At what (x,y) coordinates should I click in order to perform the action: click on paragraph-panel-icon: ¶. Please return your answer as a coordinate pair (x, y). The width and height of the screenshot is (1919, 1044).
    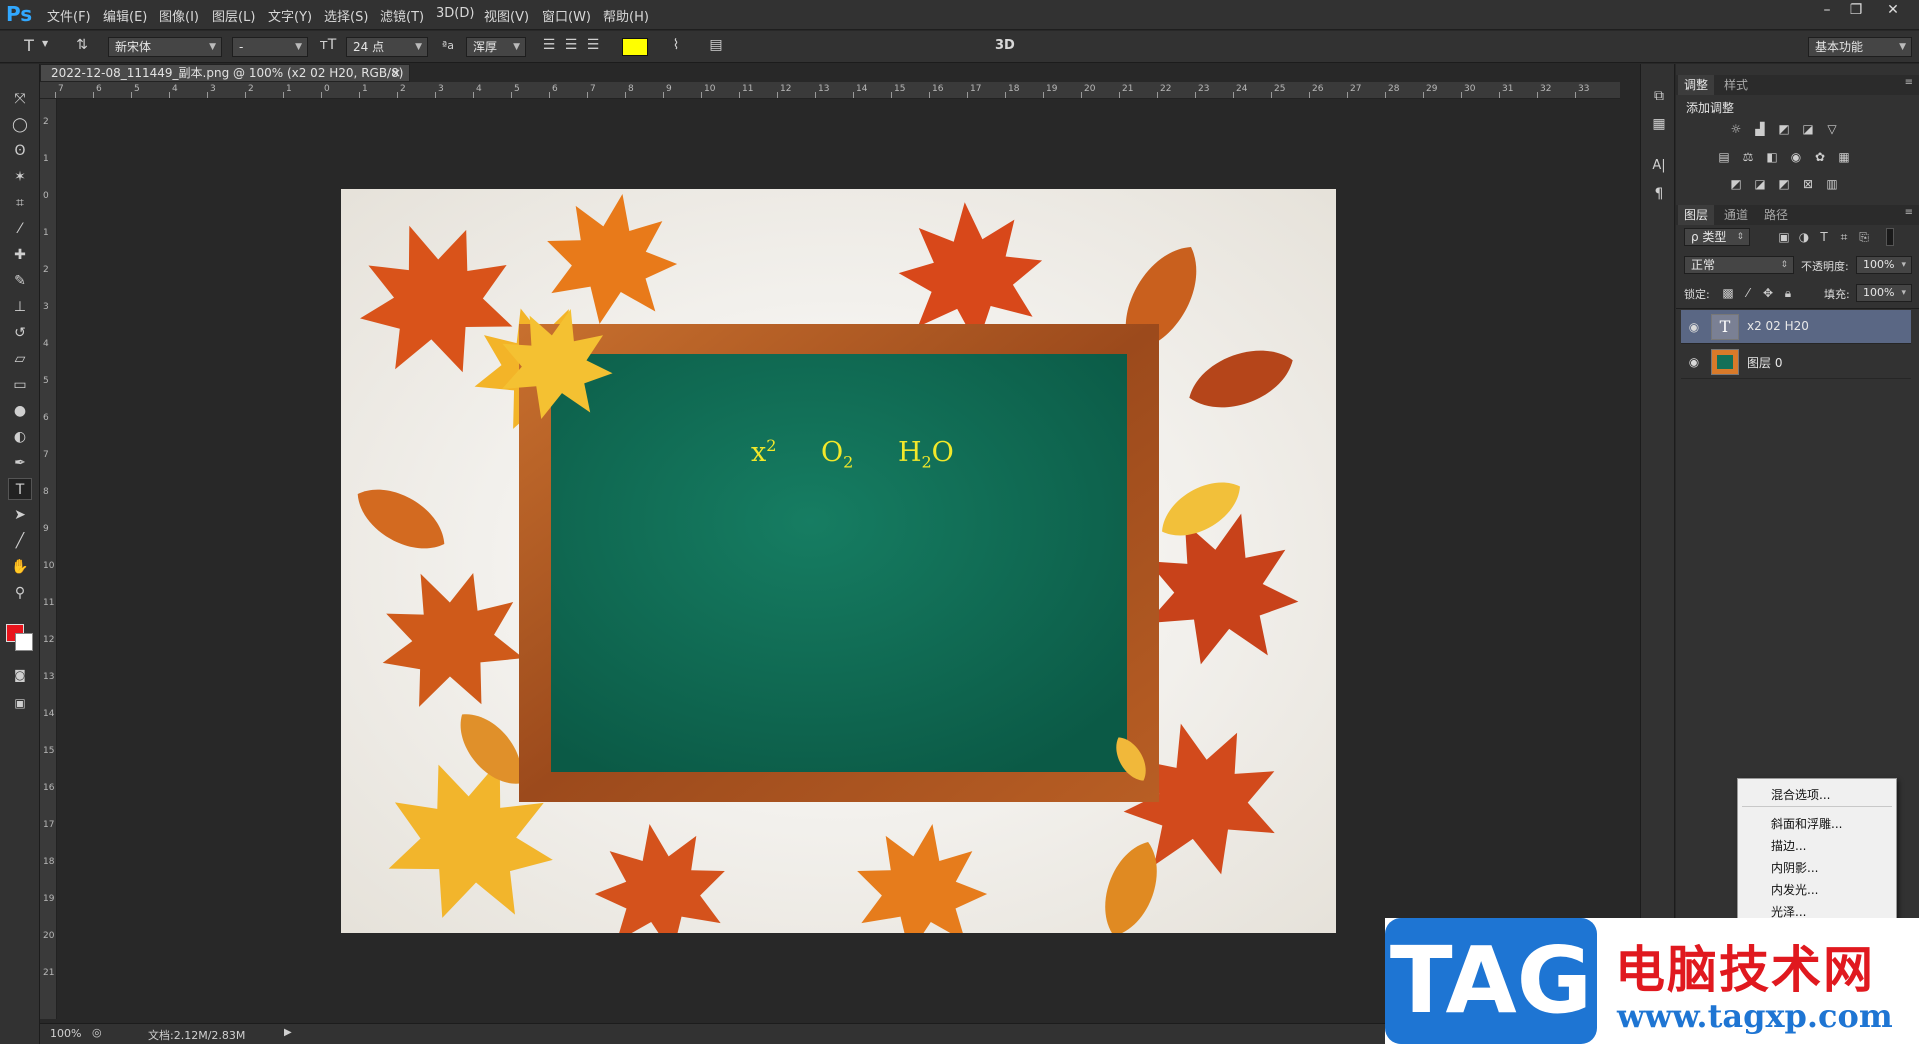
    Looking at the image, I should click on (1659, 194).